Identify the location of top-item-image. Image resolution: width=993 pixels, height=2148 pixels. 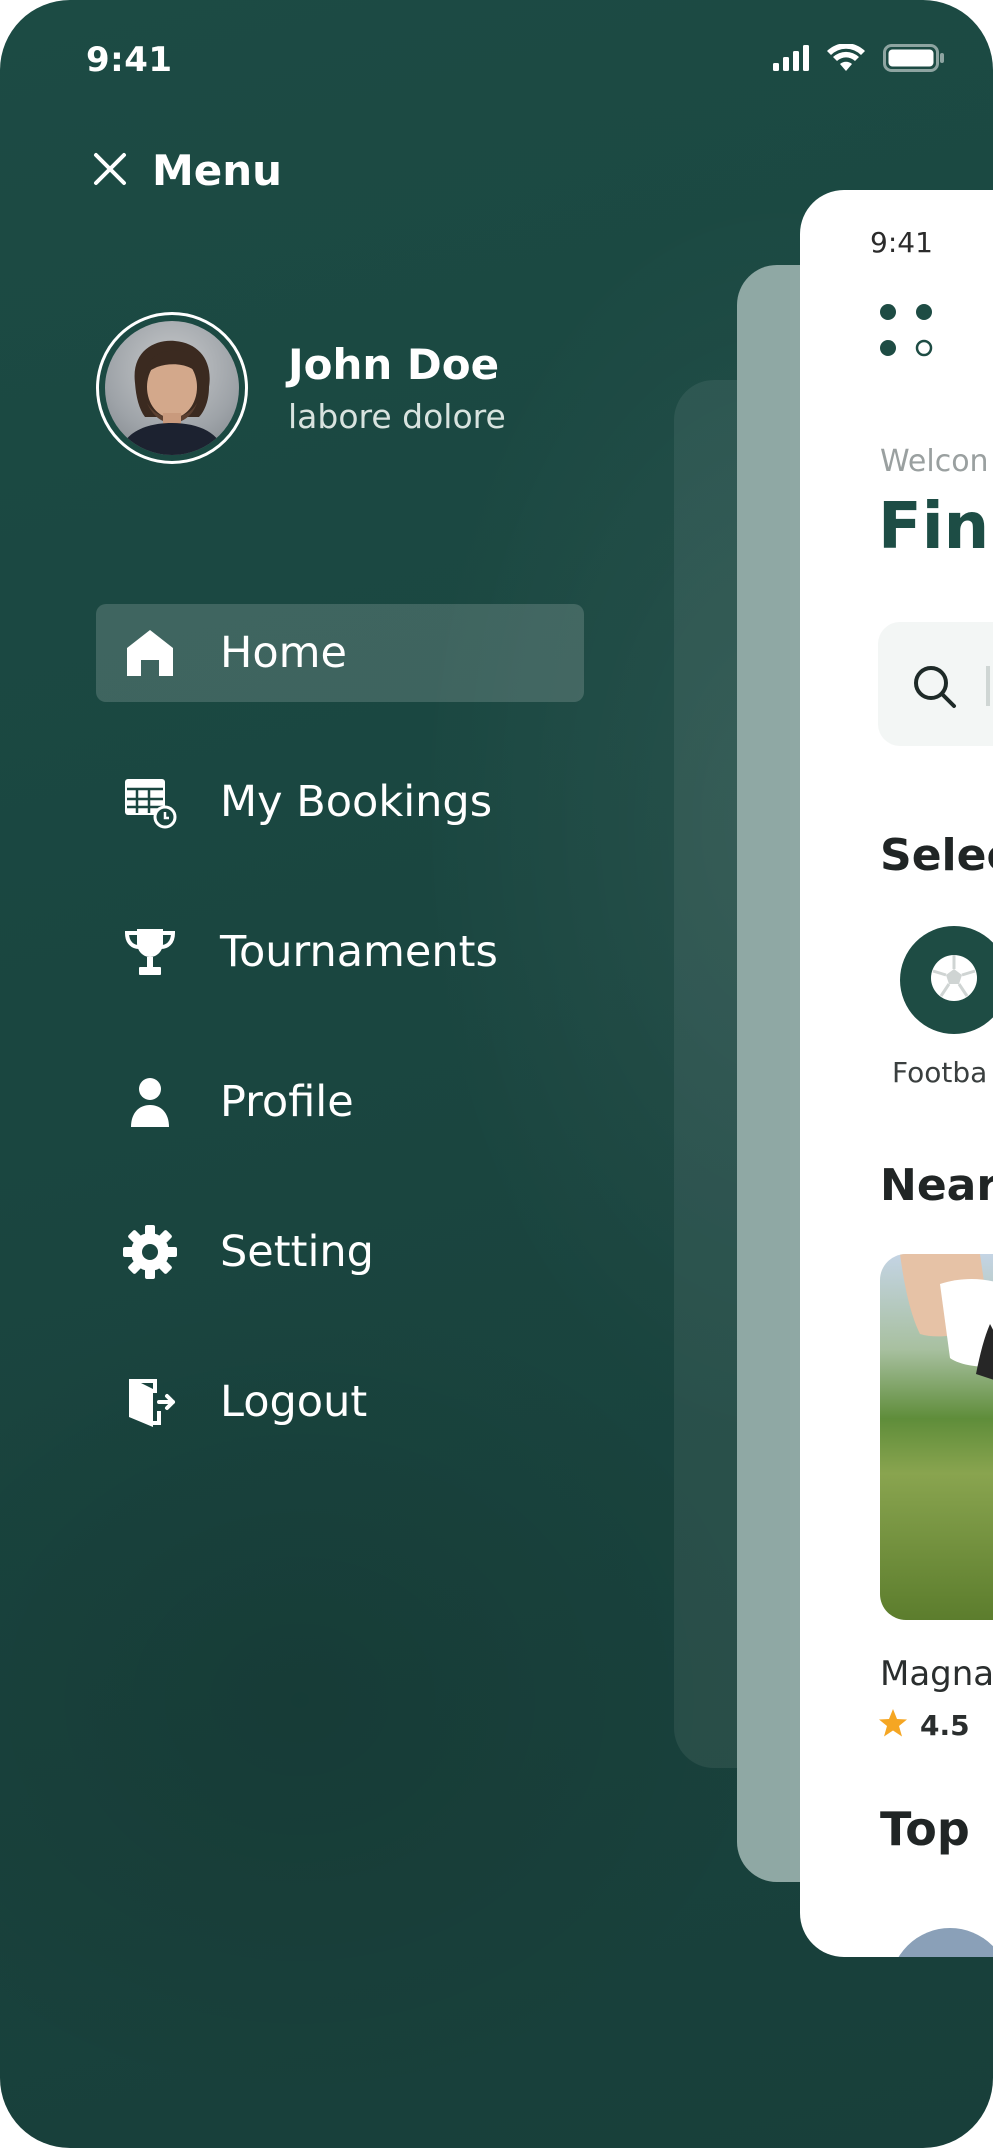
(941, 1942).